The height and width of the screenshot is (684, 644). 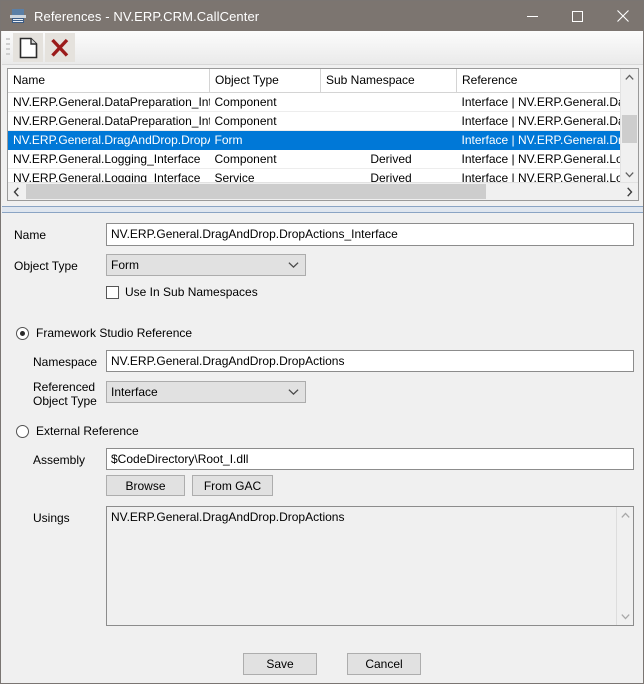 What do you see at coordinates (59, 460) in the screenshot?
I see `assembly-label: Assembly` at bounding box center [59, 460].